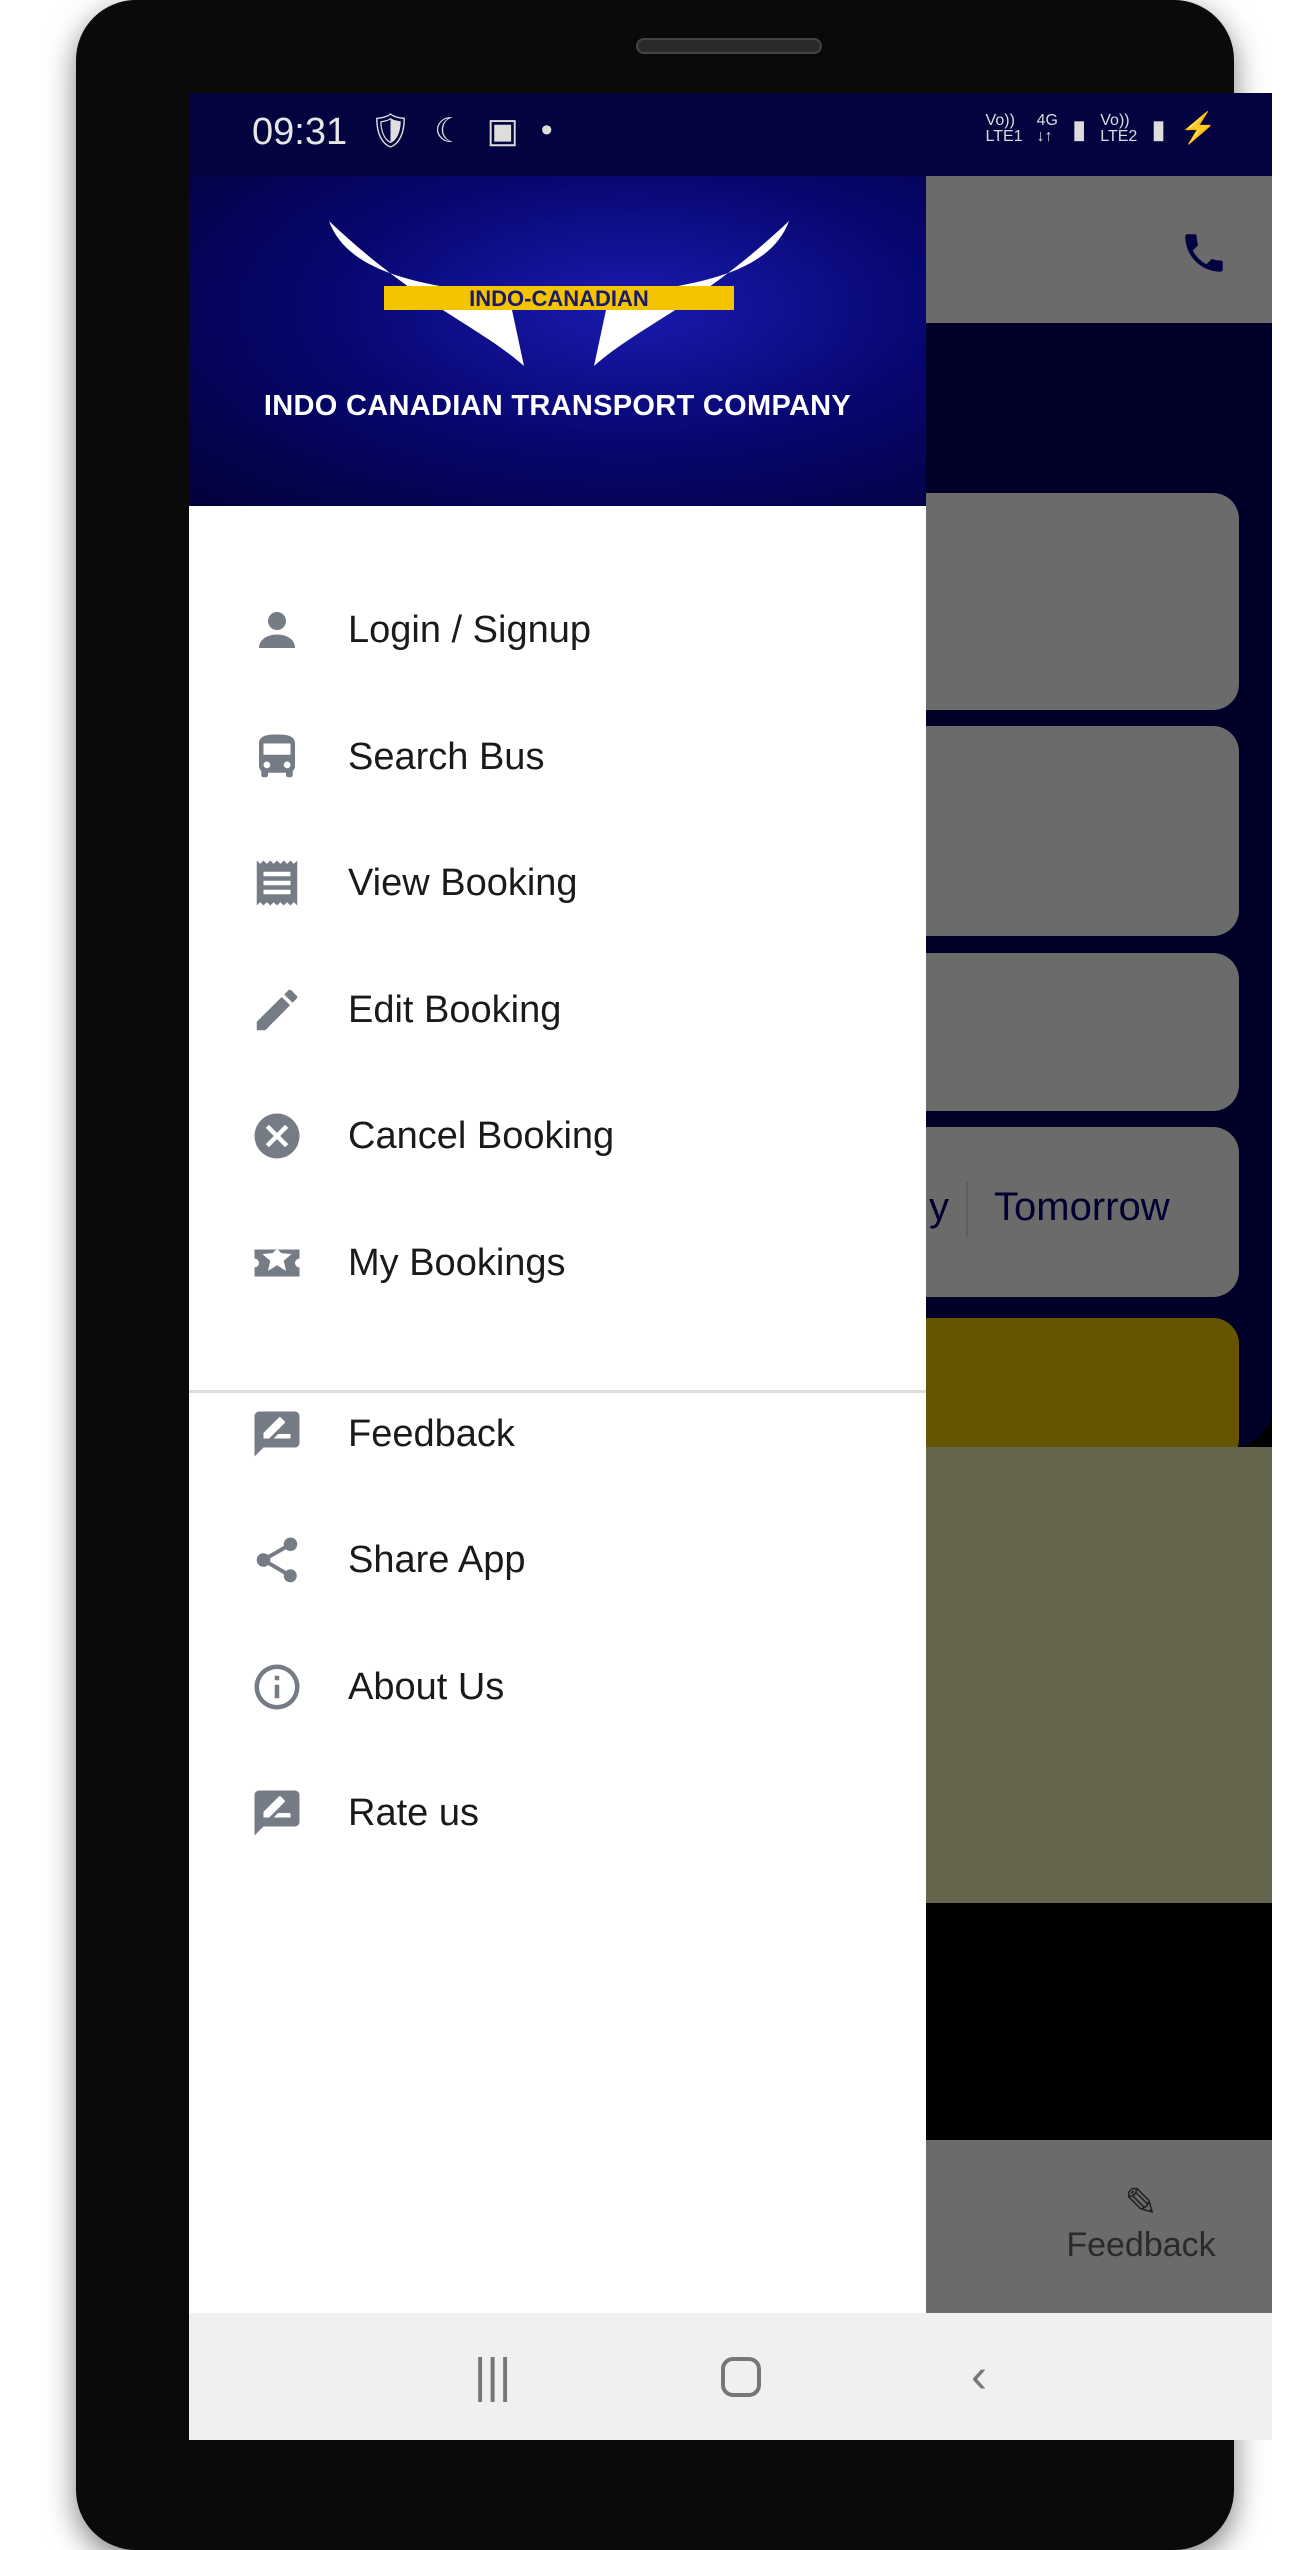  Describe the element at coordinates (557, 757) in the screenshot. I see `menu-item-search-bus: Search Bus` at that location.